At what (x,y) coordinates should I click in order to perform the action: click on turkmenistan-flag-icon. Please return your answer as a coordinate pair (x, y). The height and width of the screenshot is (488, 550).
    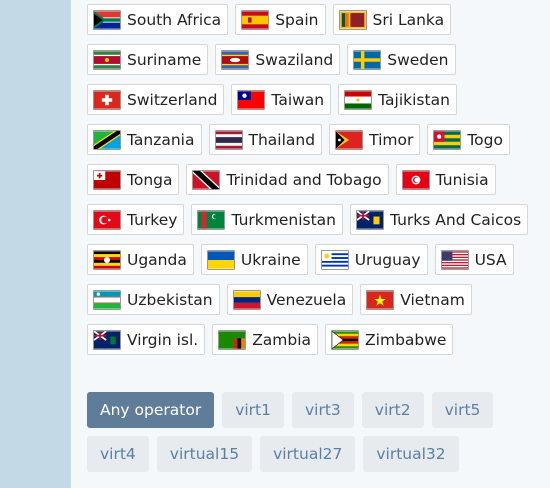
    Looking at the image, I should click on (211, 219).